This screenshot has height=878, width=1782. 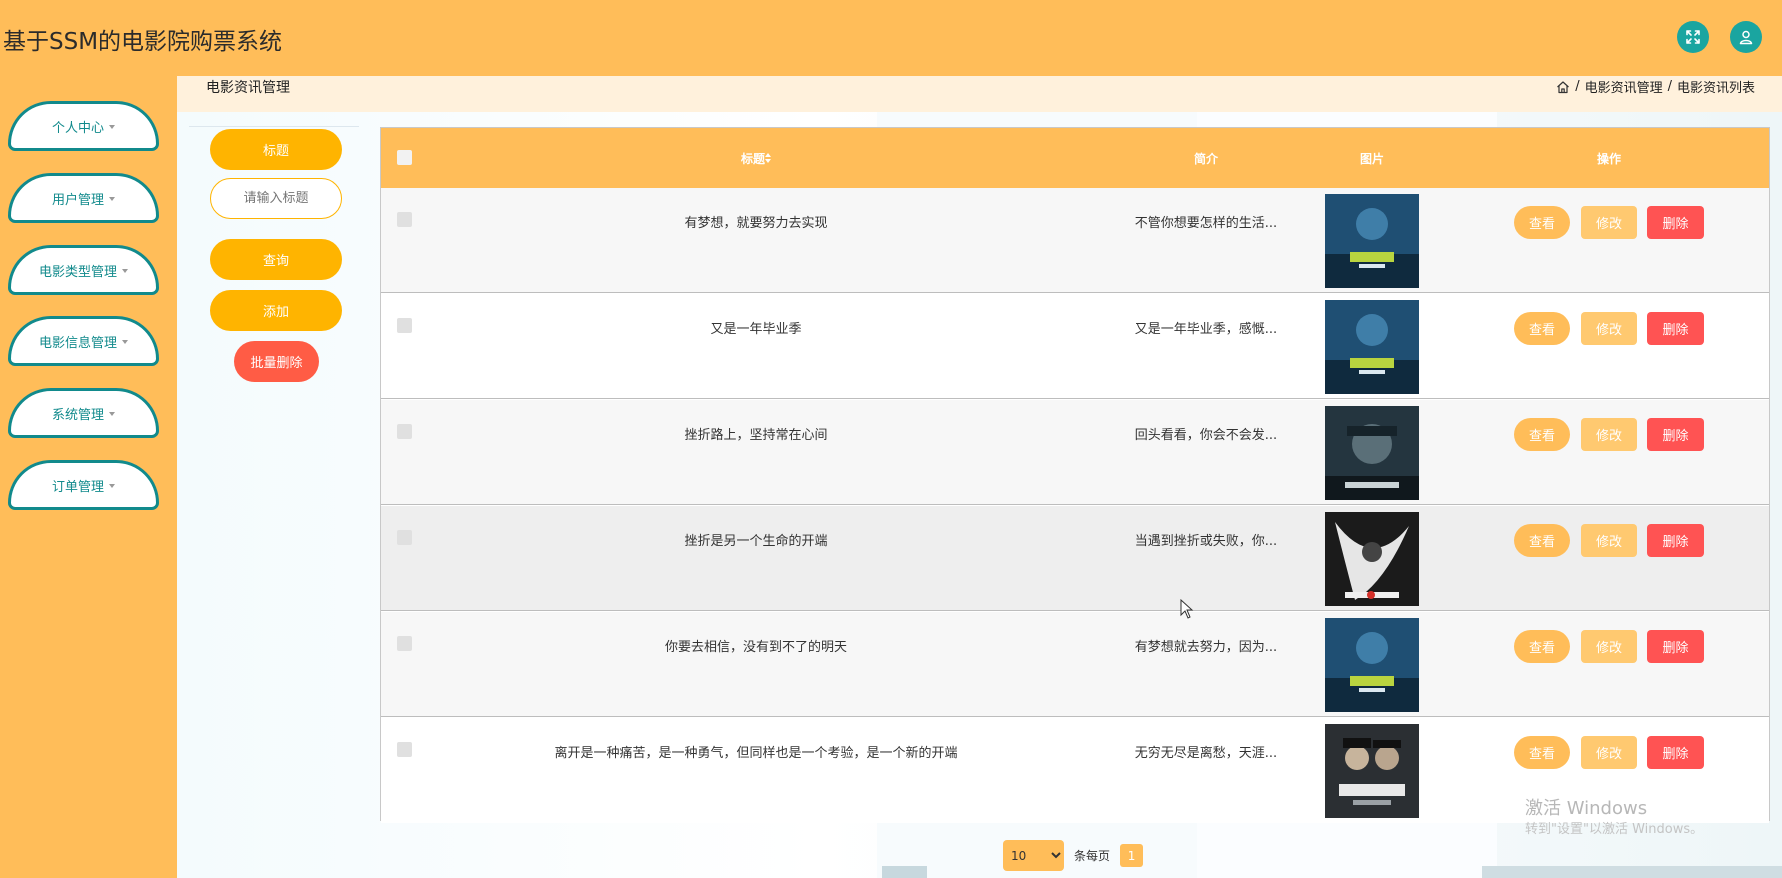 I want to click on add-button: 添加, so click(x=276, y=310).